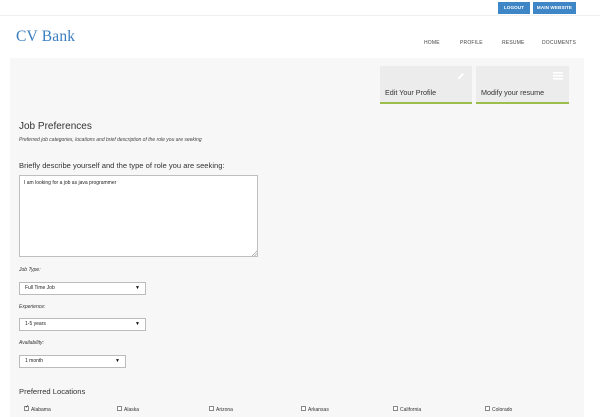 This screenshot has height=417, width=600. I want to click on edit-profile-label: Edit Your Profile, so click(411, 92).